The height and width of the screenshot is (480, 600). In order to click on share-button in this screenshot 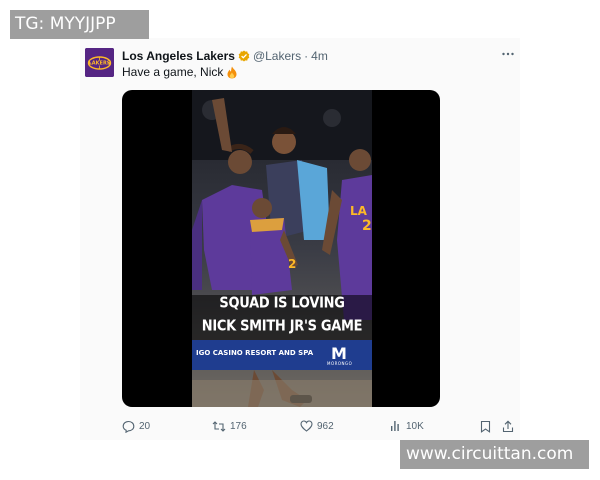, I will do `click(510, 426)`.